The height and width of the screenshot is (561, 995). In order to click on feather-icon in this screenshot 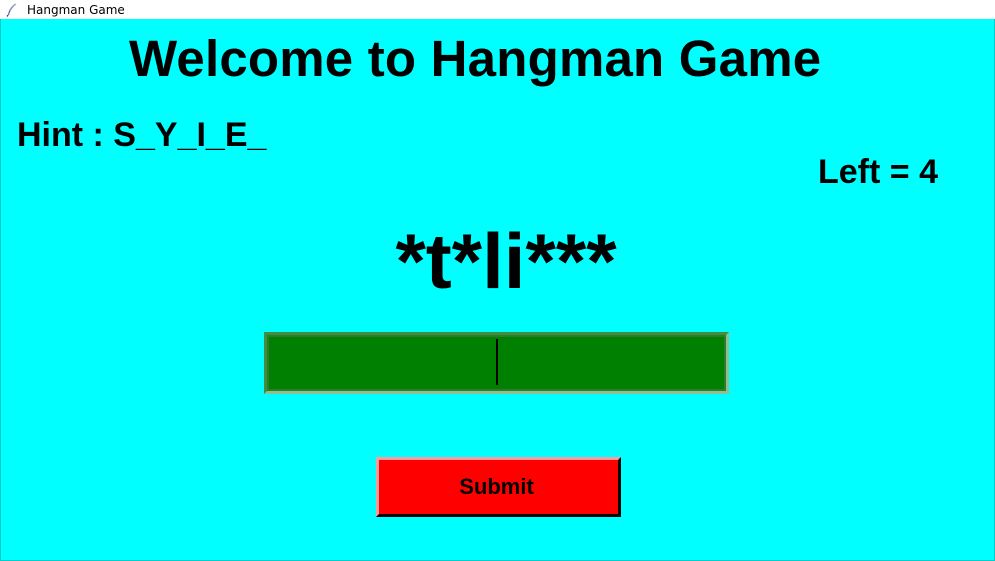, I will do `click(12, 10)`.